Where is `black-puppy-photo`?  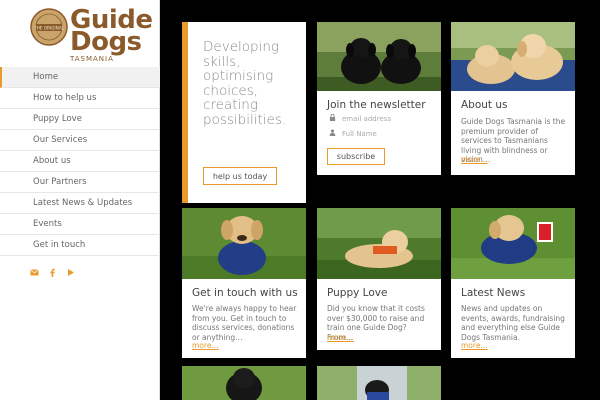 black-puppy-photo is located at coordinates (244, 383).